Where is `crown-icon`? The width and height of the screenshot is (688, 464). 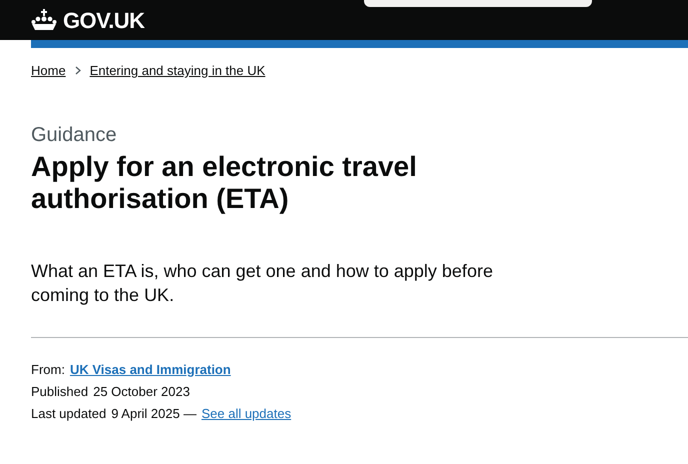 crown-icon is located at coordinates (44, 20).